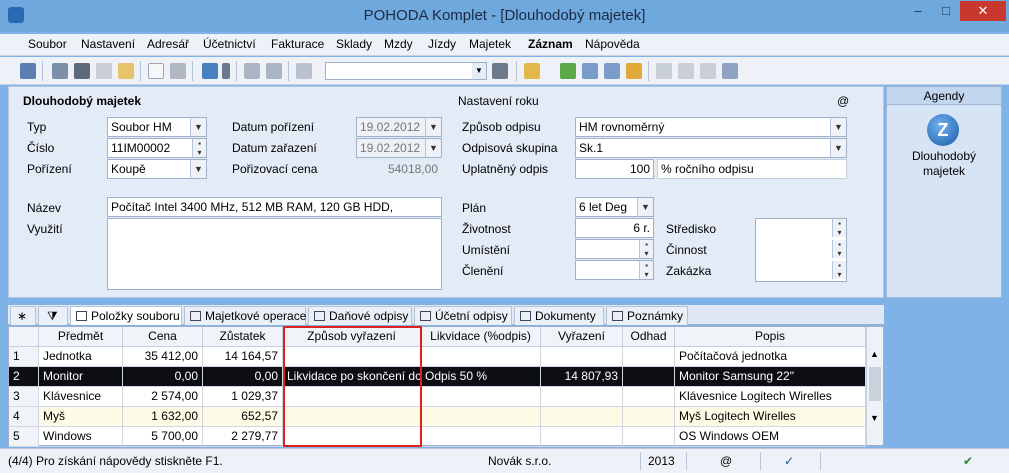 The image size is (1009, 473). What do you see at coordinates (399, 148) in the screenshot?
I see `datum-zarazeni-field: 19.02.2012 ▼` at bounding box center [399, 148].